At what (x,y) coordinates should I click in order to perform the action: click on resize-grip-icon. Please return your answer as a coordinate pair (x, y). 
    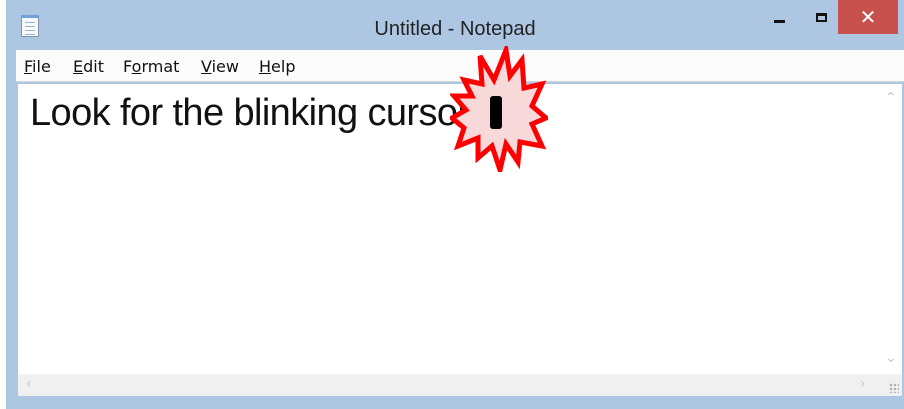
    Looking at the image, I should click on (894, 388).